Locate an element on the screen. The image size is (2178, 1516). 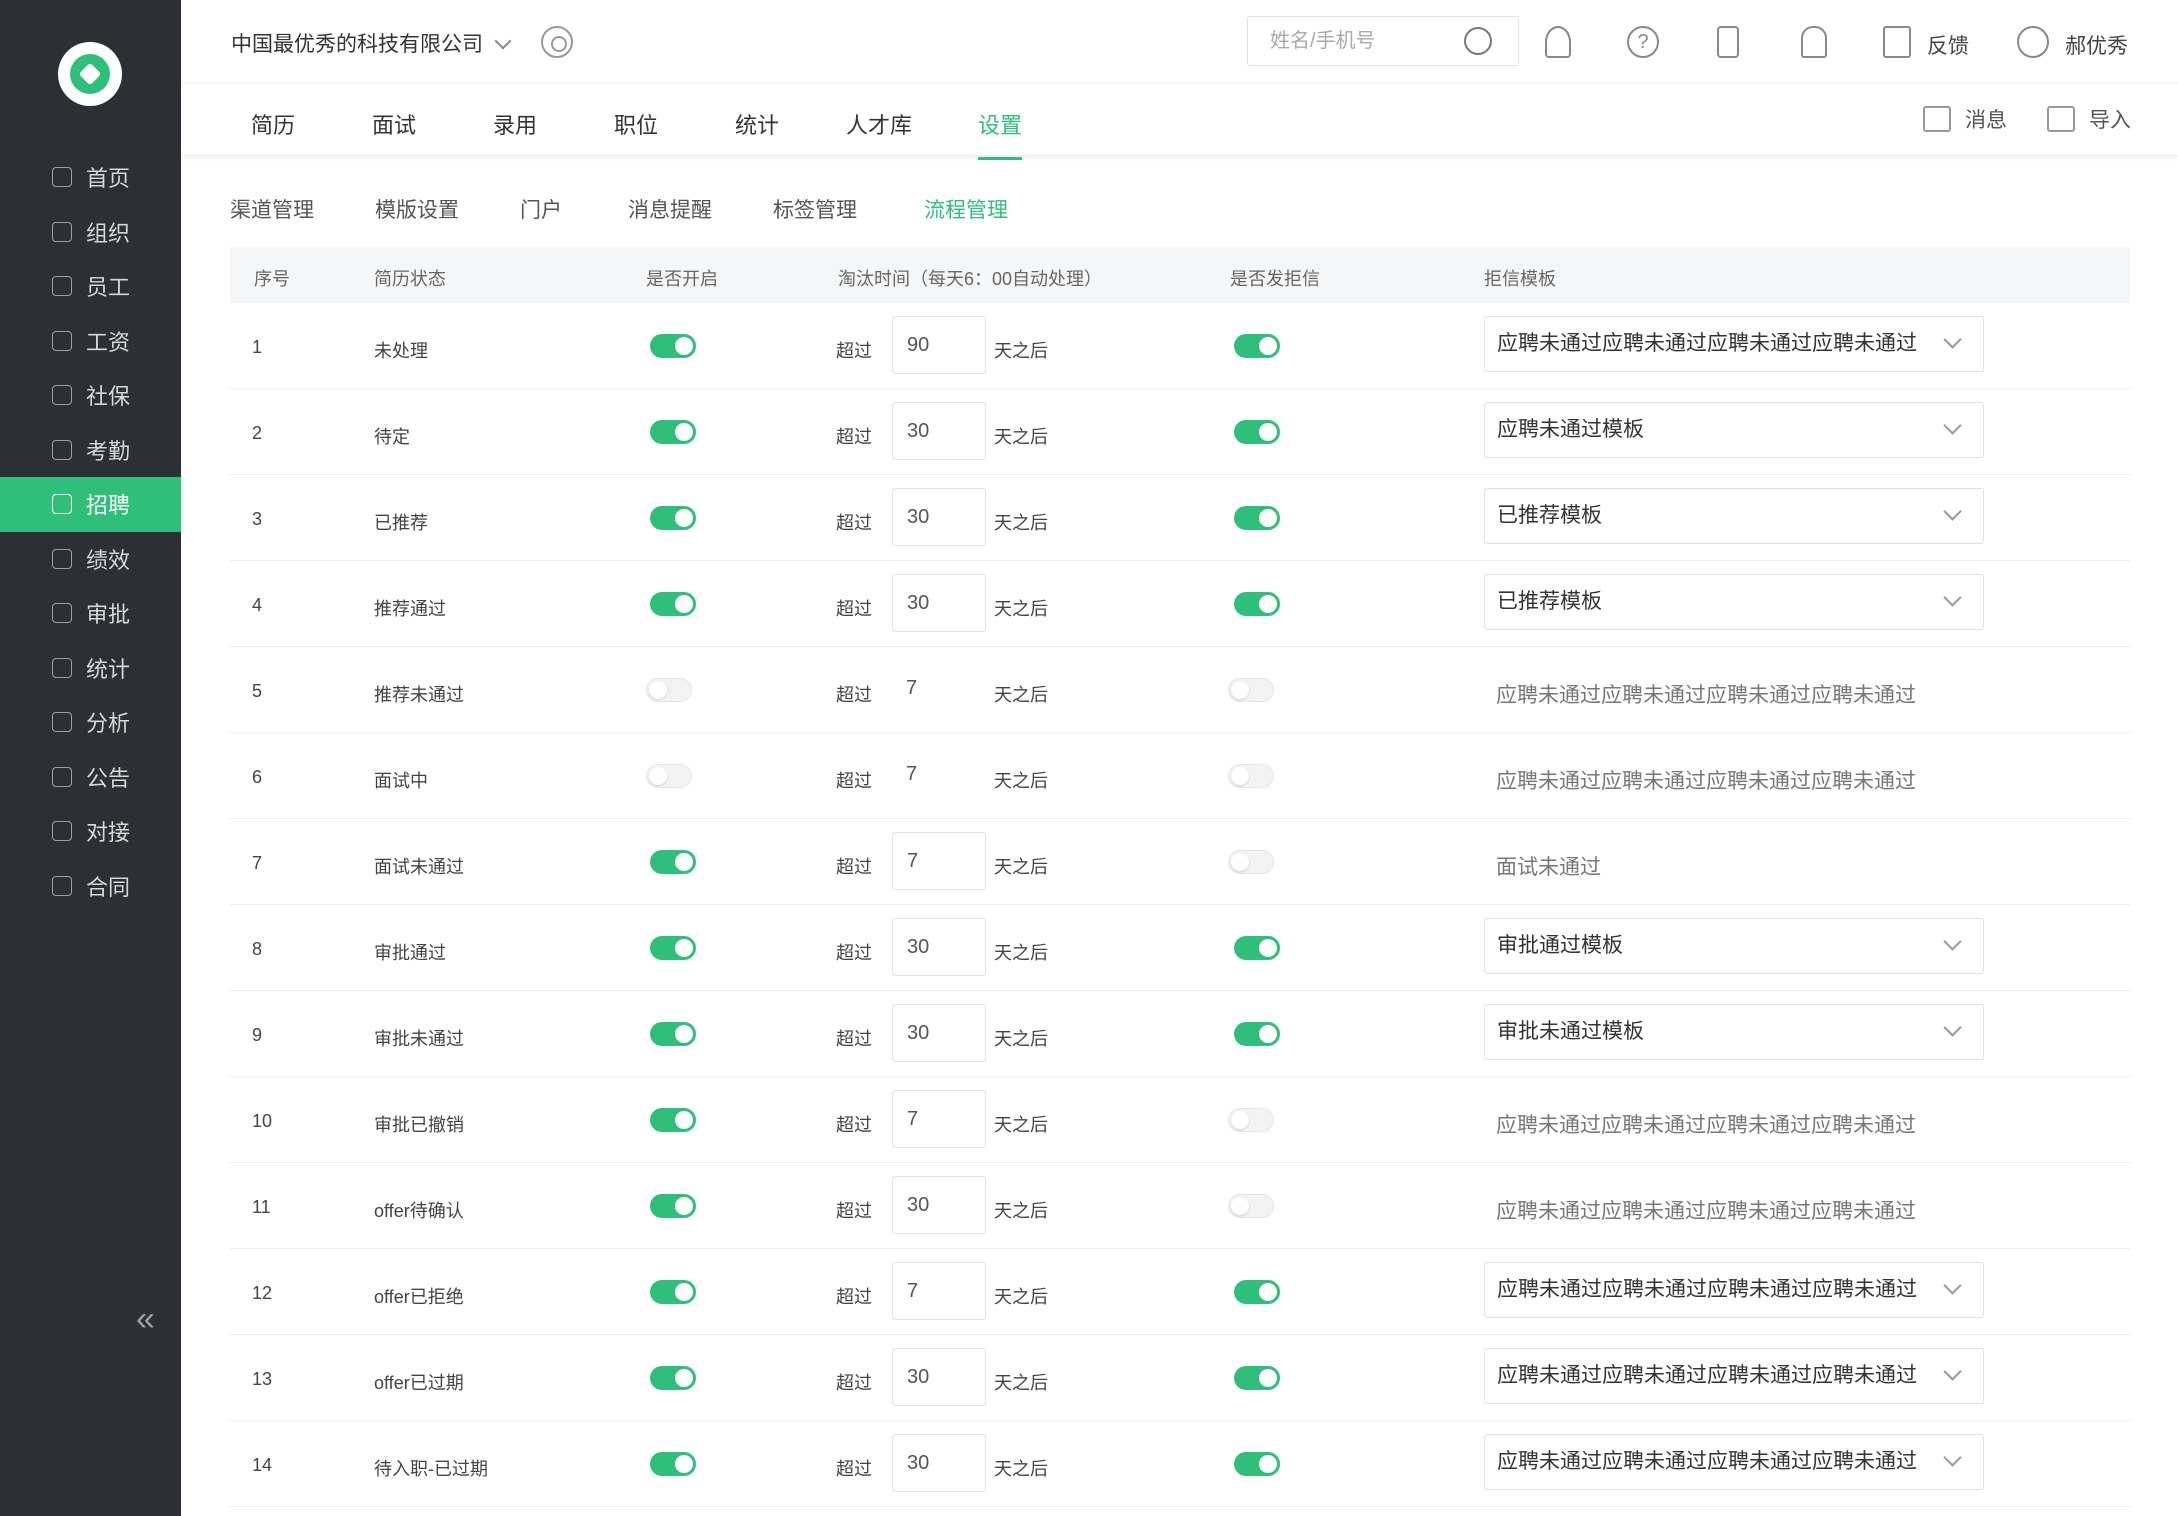
subtab-1: 模版设置 is located at coordinates (417, 209).